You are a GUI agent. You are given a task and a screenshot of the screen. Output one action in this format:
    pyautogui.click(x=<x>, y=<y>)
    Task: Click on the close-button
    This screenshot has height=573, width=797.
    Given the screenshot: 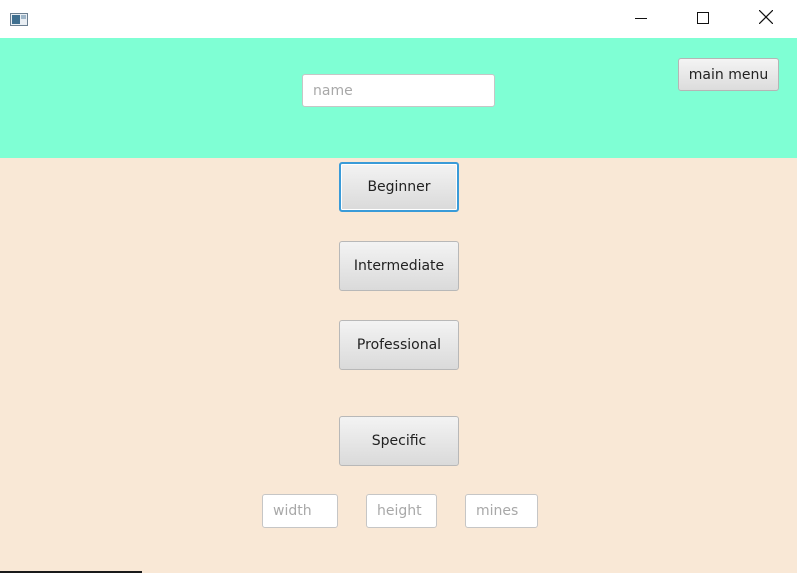 What is the action you would take?
    pyautogui.click(x=766, y=18)
    